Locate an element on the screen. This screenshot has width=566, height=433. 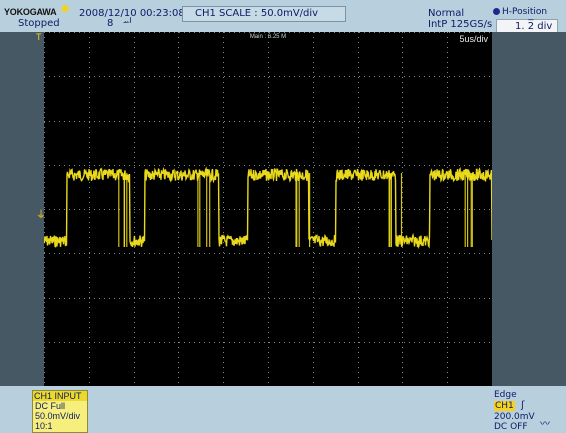
time-per-div: 5us/div is located at coordinates (473, 39).